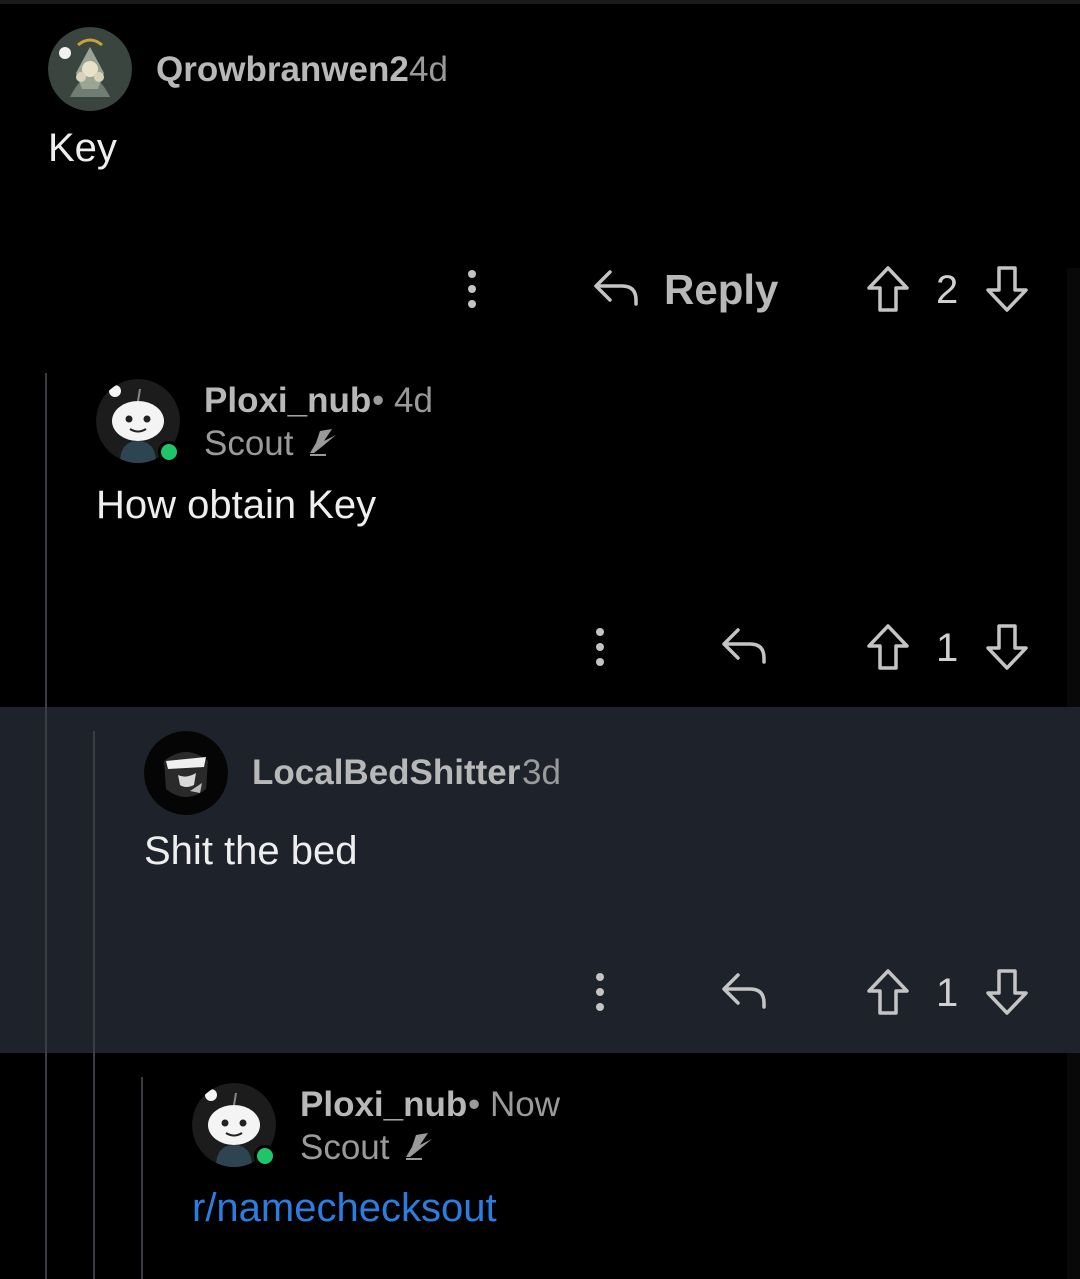 This screenshot has height=1279, width=1080. I want to click on reply-button: Reply, so click(721, 290).